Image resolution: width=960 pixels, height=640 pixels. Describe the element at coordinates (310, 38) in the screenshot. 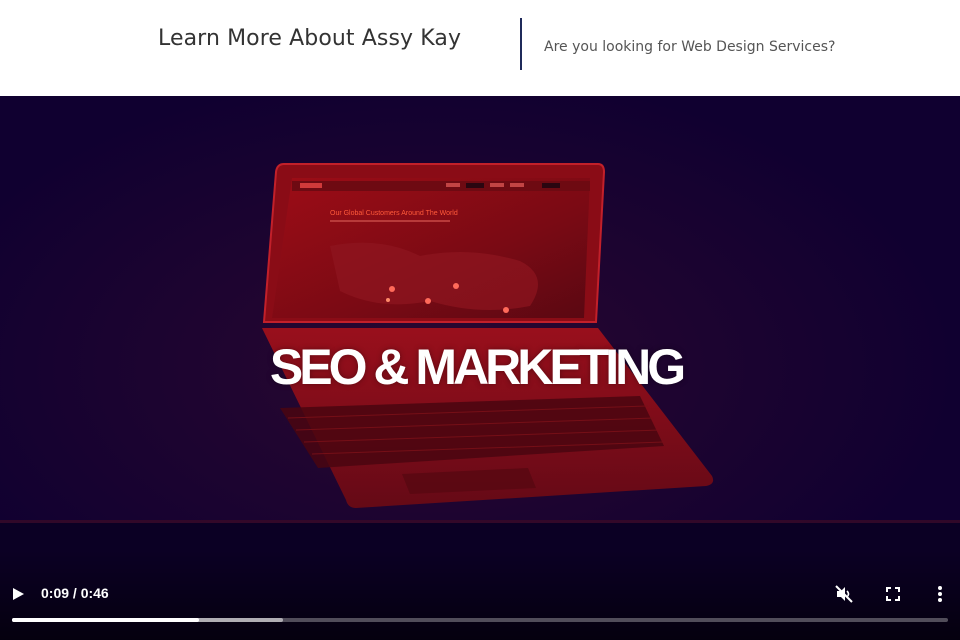

I see `page-title: Learn More About Assy Kay` at that location.